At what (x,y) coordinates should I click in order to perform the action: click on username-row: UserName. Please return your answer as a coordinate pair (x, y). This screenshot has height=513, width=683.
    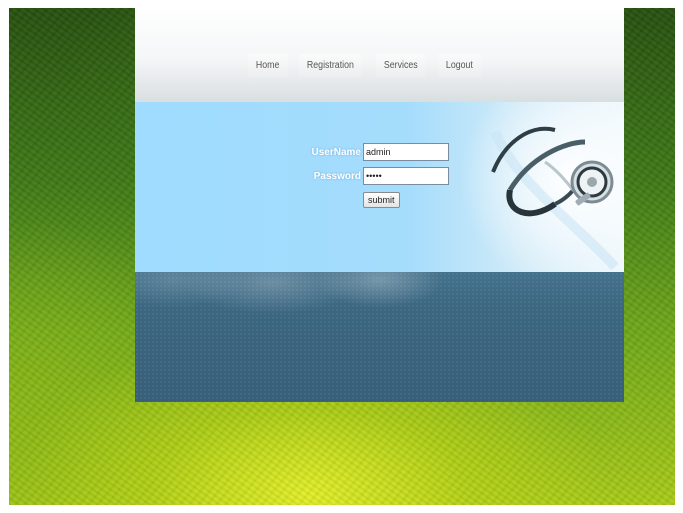
    Looking at the image, I should click on (377, 152).